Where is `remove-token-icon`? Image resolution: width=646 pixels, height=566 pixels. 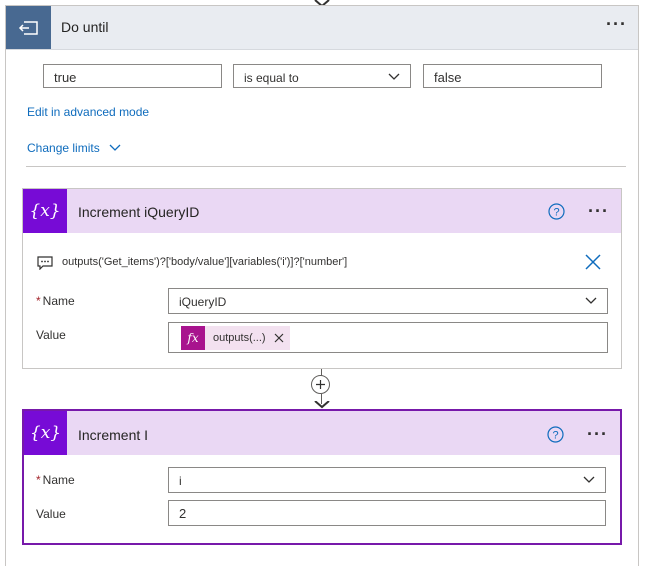 remove-token-icon is located at coordinates (279, 338).